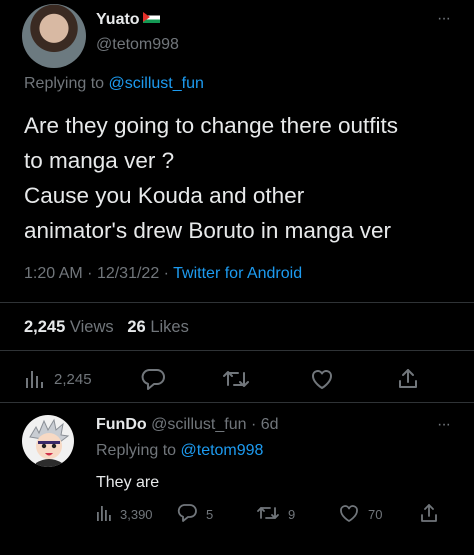  What do you see at coordinates (121, 424) in the screenshot?
I see `reply-author-name: FunDo` at bounding box center [121, 424].